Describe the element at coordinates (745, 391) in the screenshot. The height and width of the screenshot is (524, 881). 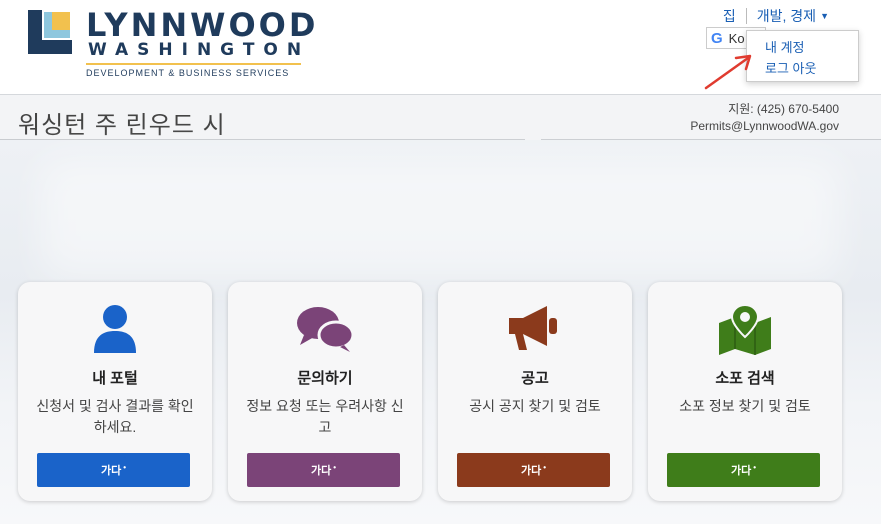
I see `card-parcel-search: 소포 검색 소포 정보 찾기 및 검토 가다 •` at that location.